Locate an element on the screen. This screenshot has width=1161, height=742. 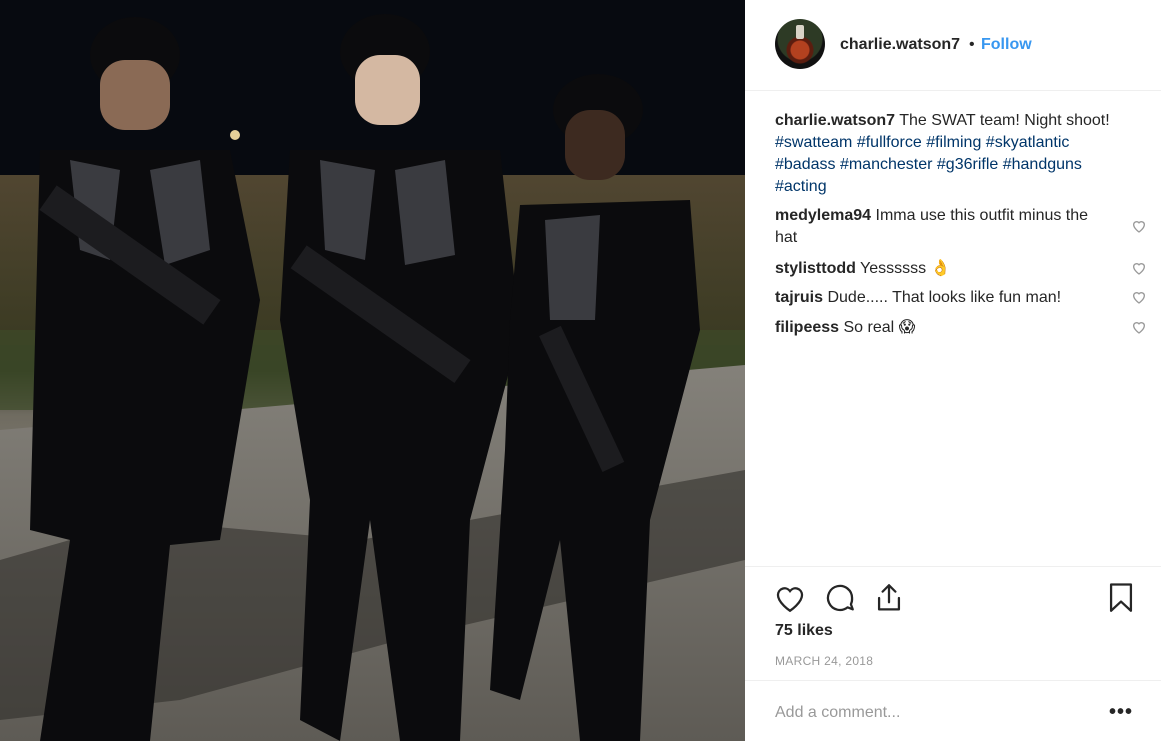
post-header: charlie.watson7 • Follow is located at coordinates (953, 45).